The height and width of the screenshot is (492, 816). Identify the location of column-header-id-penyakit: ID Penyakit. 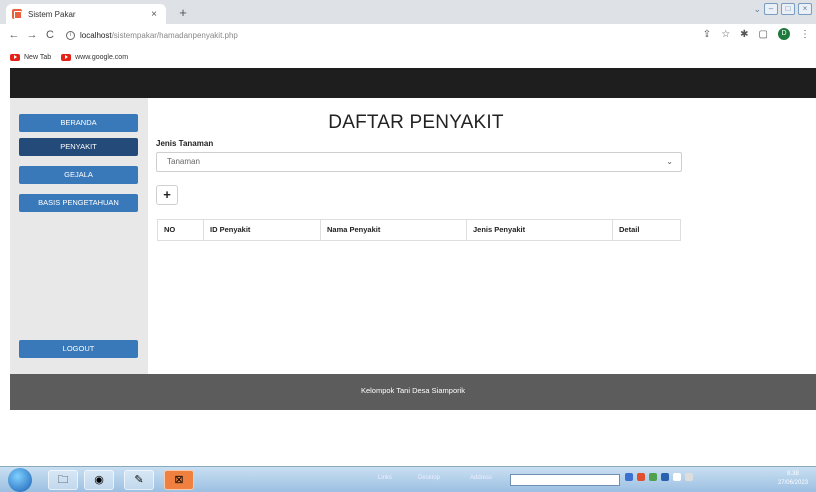
(262, 230).